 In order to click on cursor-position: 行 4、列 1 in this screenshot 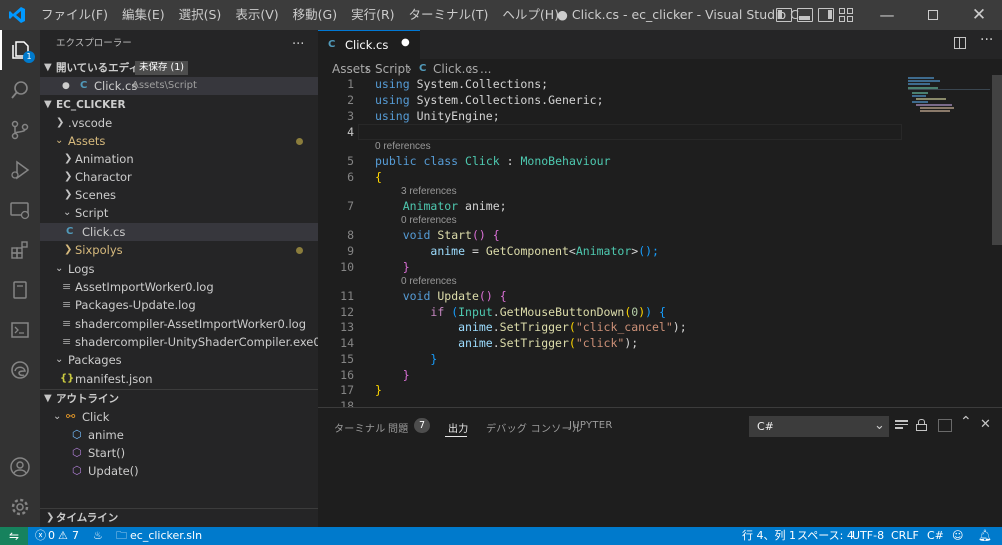, I will do `click(769, 536)`.